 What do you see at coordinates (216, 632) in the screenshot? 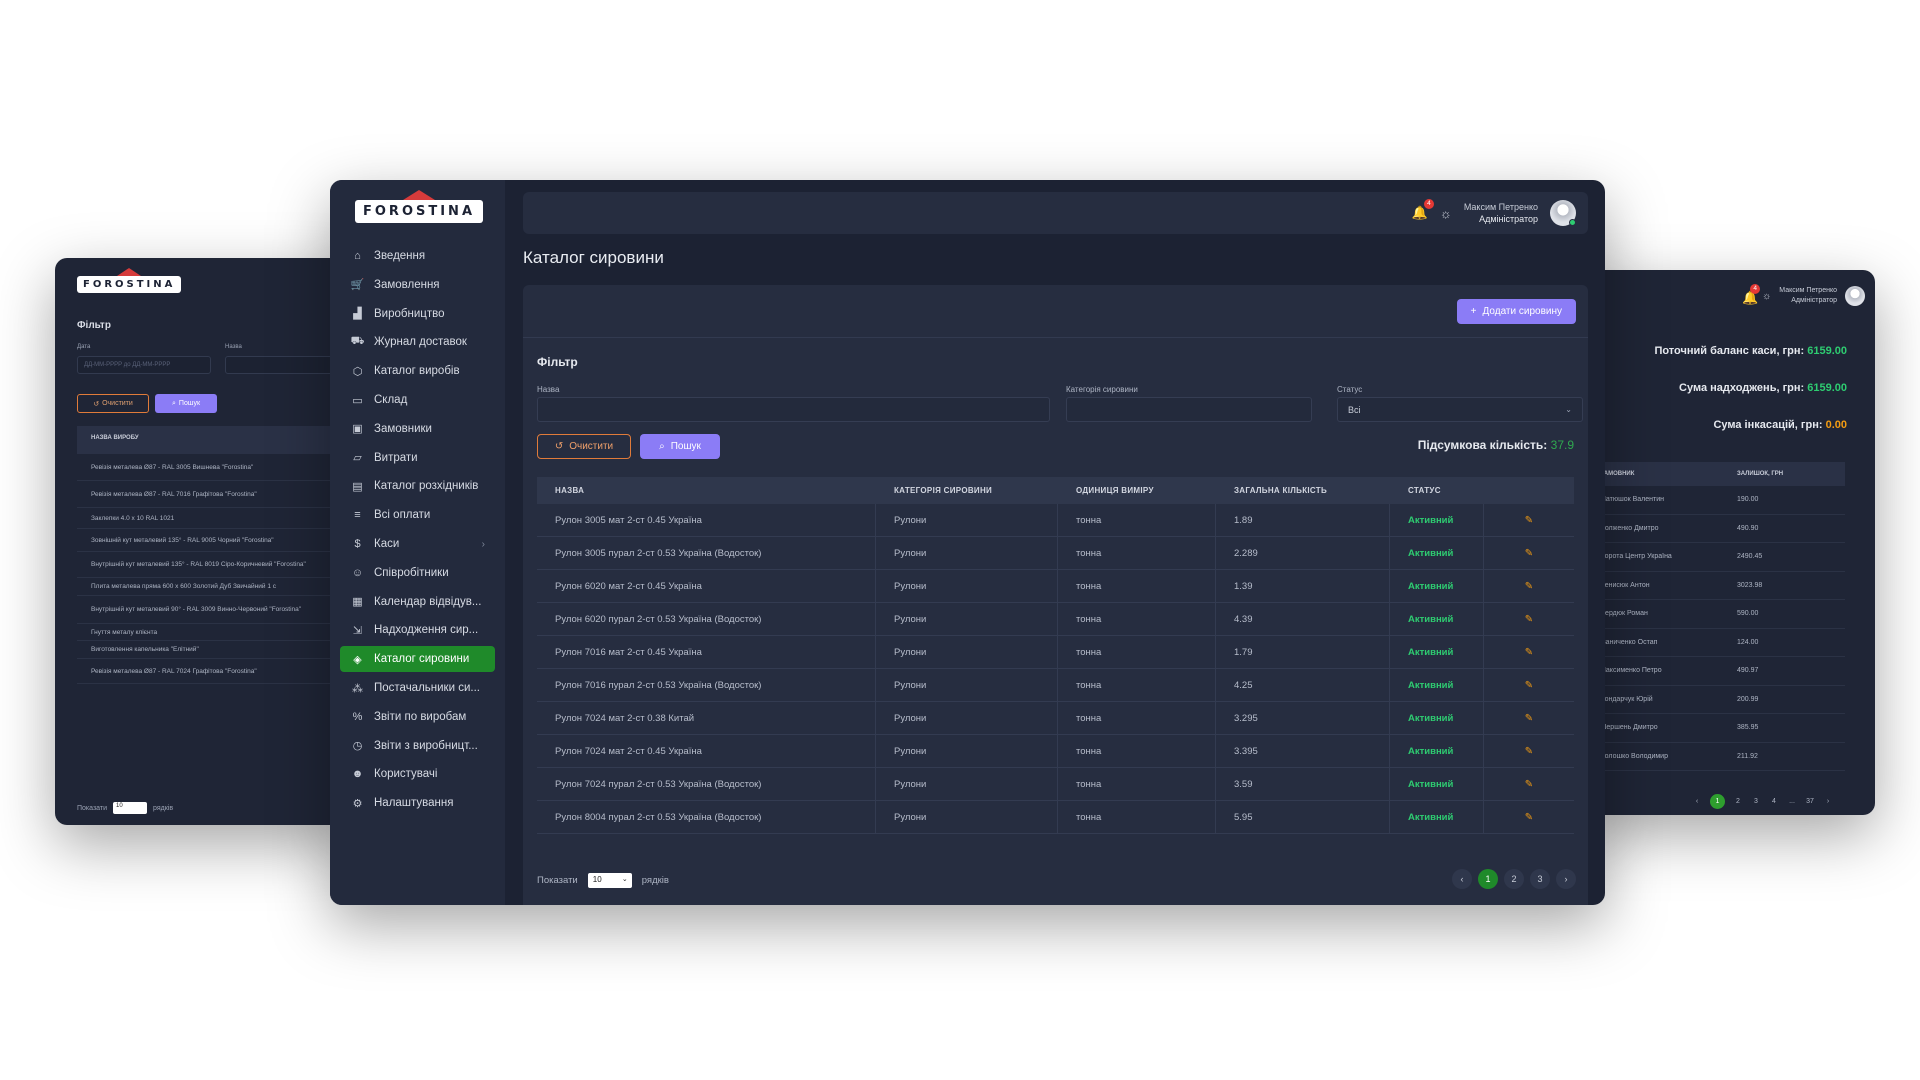
I see `list-item: Гнуття металу клієнта` at bounding box center [216, 632].